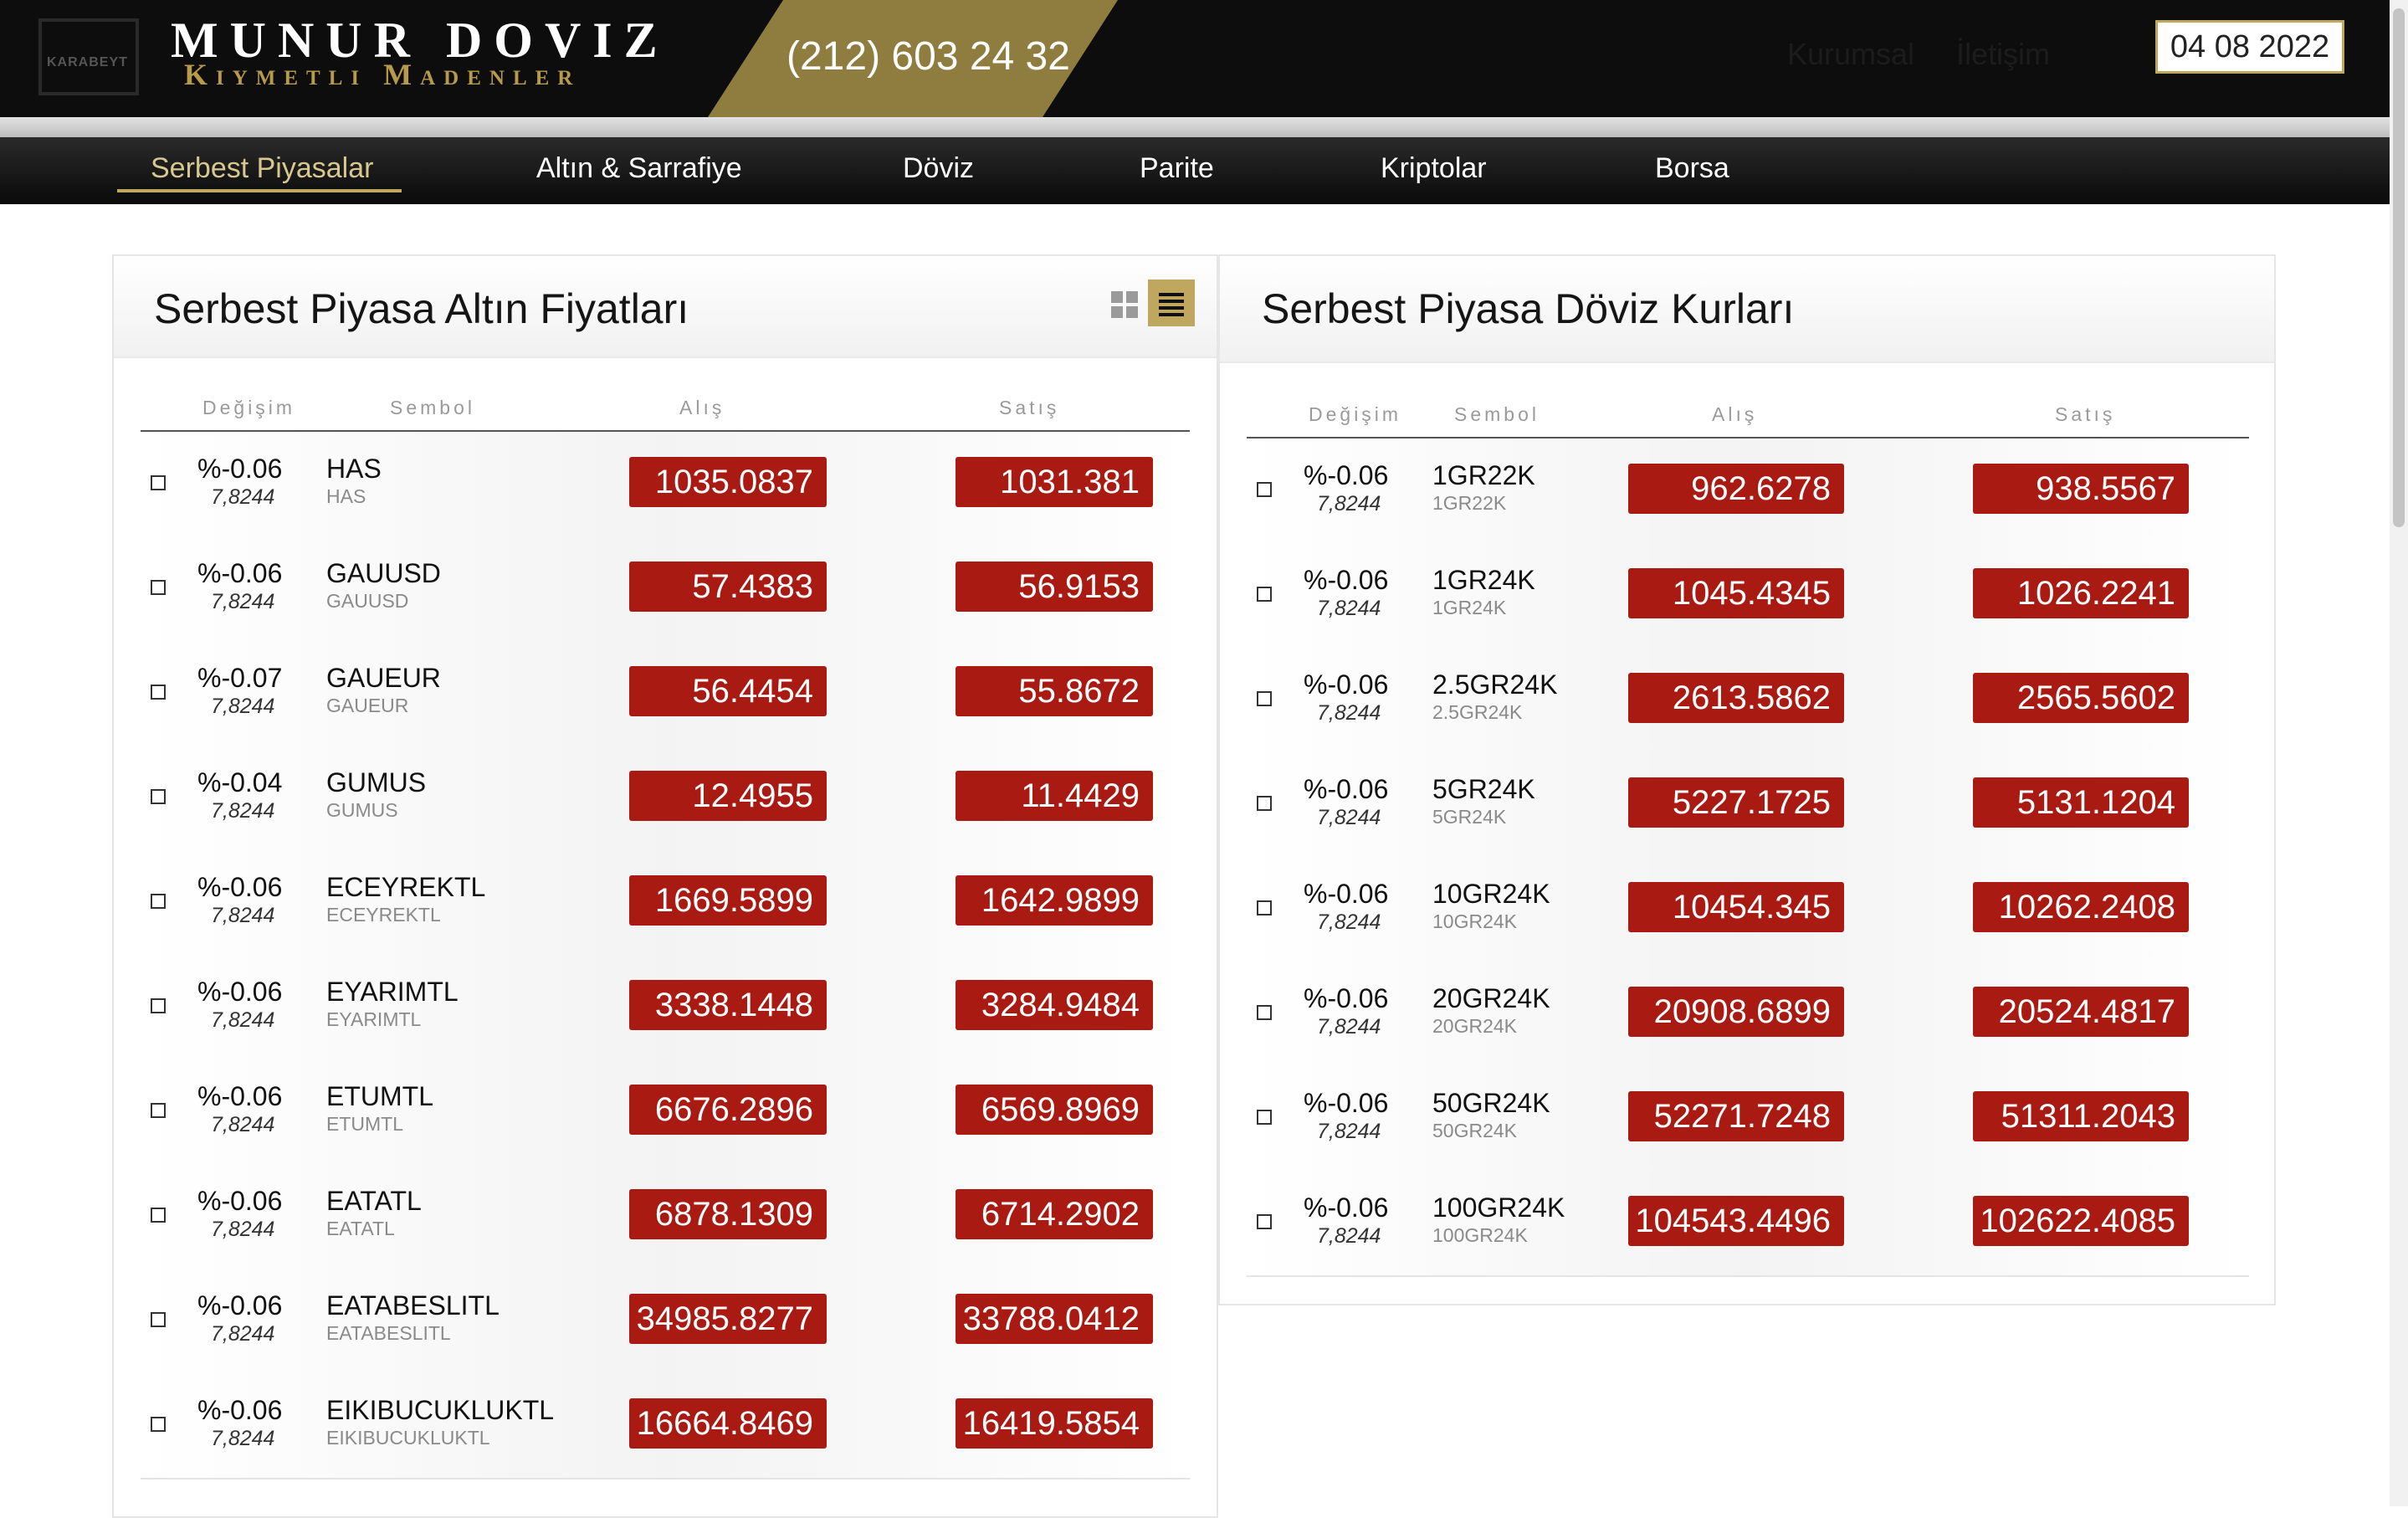 The image size is (2408, 1518). What do you see at coordinates (1054, 482) in the screenshot?
I see `sell-price: 1031.381` at bounding box center [1054, 482].